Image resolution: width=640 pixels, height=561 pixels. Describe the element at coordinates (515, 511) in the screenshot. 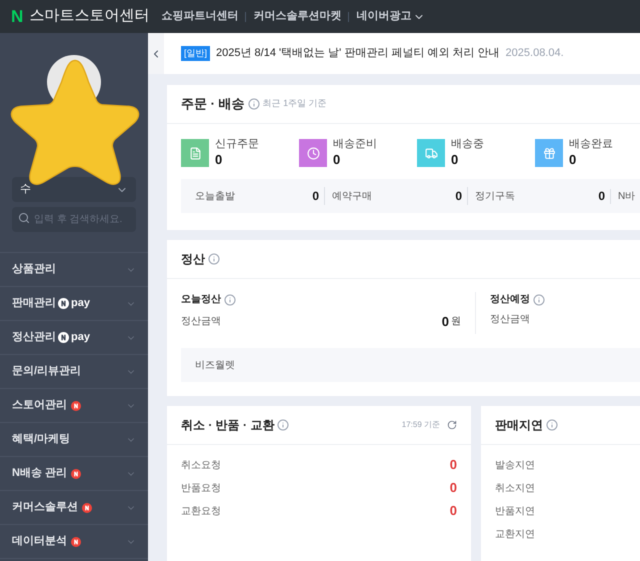

I see `delay-label: 반품지연` at that location.